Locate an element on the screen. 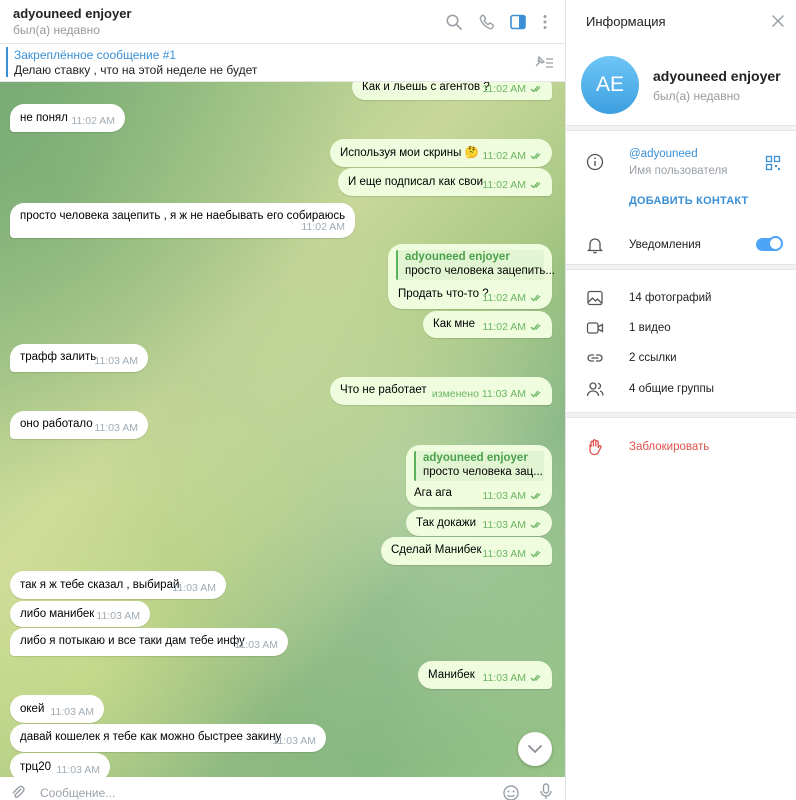  message-bubble: Как и льешь с агентов ? 11:02 AM is located at coordinates (452, 91).